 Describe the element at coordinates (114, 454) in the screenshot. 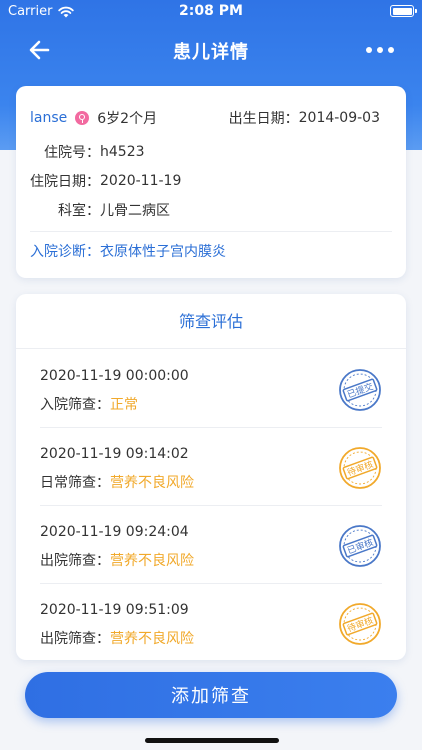

I see `screening-time: 2020-11-19 09:14:02` at that location.